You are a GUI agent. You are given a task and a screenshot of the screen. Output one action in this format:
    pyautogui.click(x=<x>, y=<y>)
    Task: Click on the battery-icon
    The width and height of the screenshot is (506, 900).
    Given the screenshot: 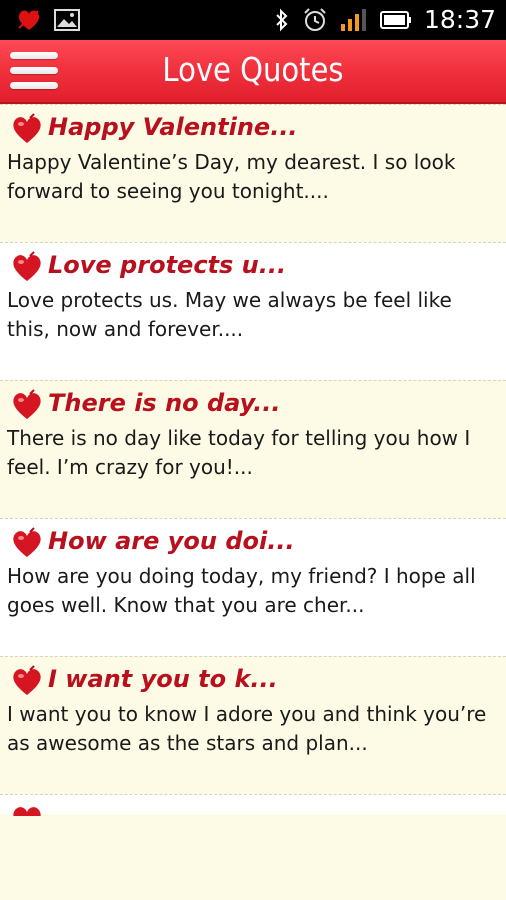 What is the action you would take?
    pyautogui.click(x=395, y=20)
    